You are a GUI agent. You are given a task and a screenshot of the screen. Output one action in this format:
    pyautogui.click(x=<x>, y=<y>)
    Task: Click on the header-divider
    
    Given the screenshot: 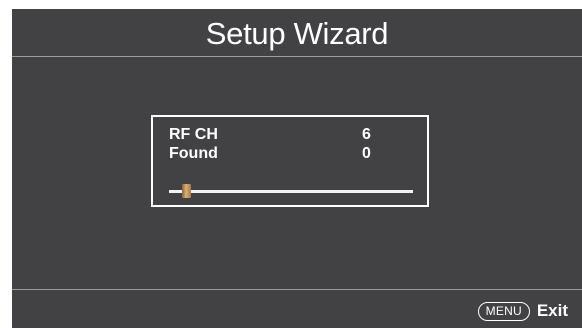 What is the action you would take?
    pyautogui.click(x=297, y=56)
    